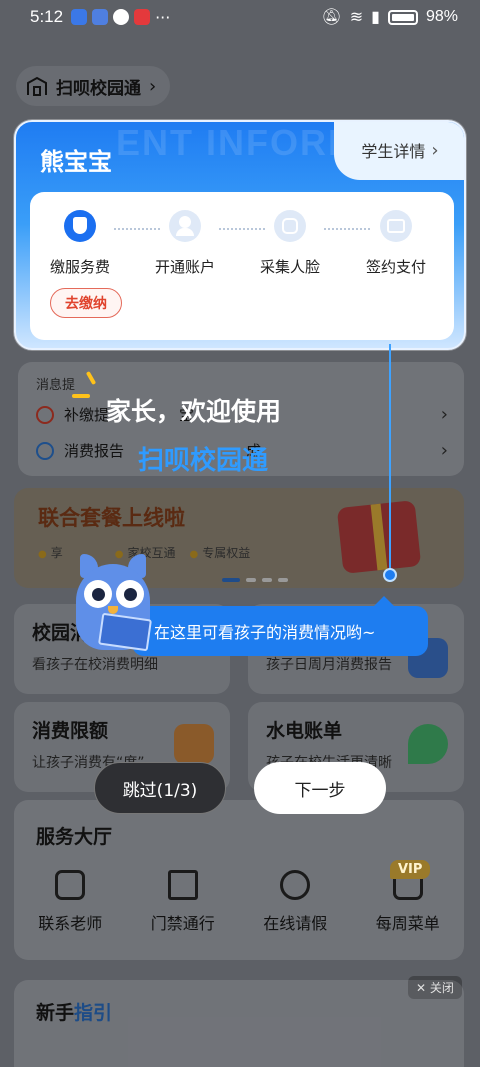 Image resolution: width=480 pixels, height=1067 pixels. Describe the element at coordinates (184, 267) in the screenshot. I see `step-label: 开通账户` at that location.